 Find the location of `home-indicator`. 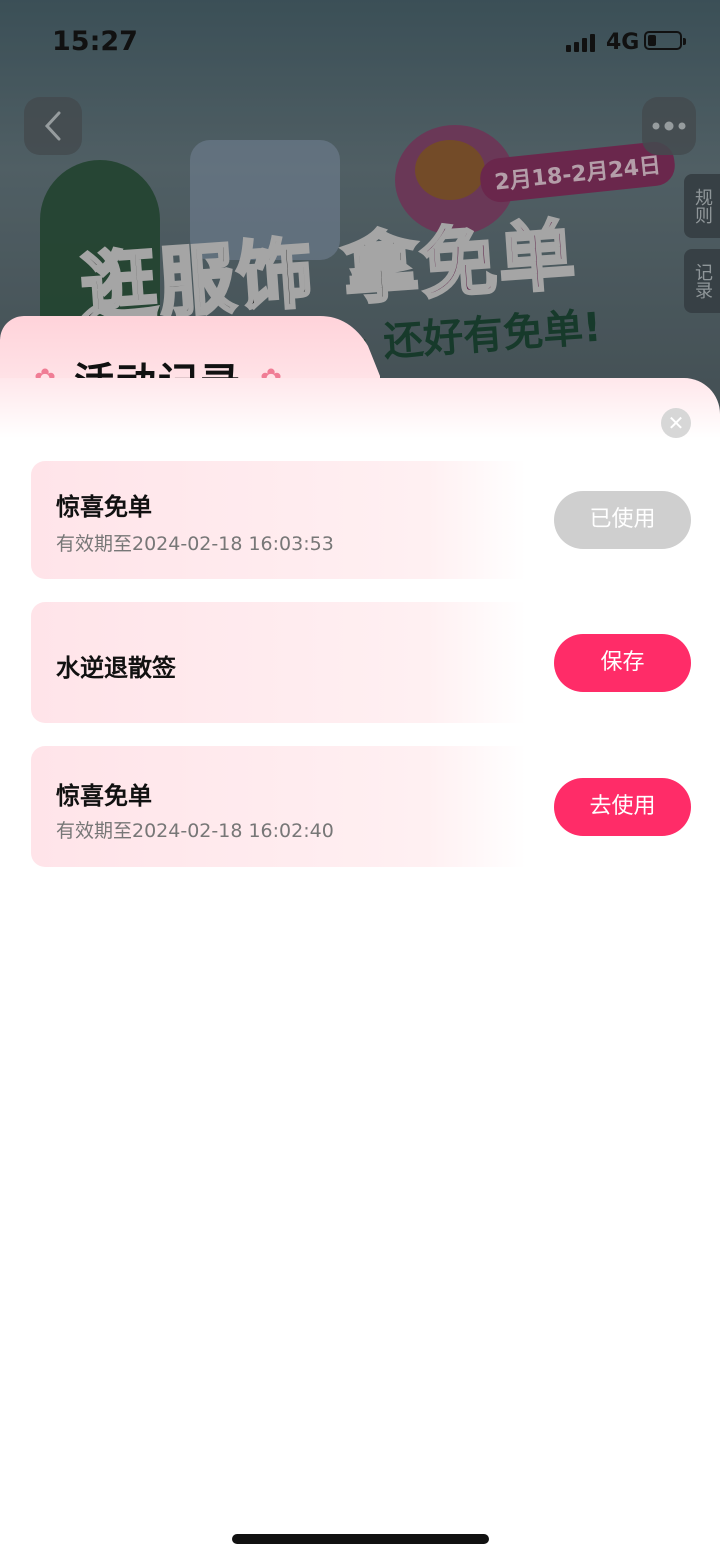

home-indicator is located at coordinates (360, 1539).